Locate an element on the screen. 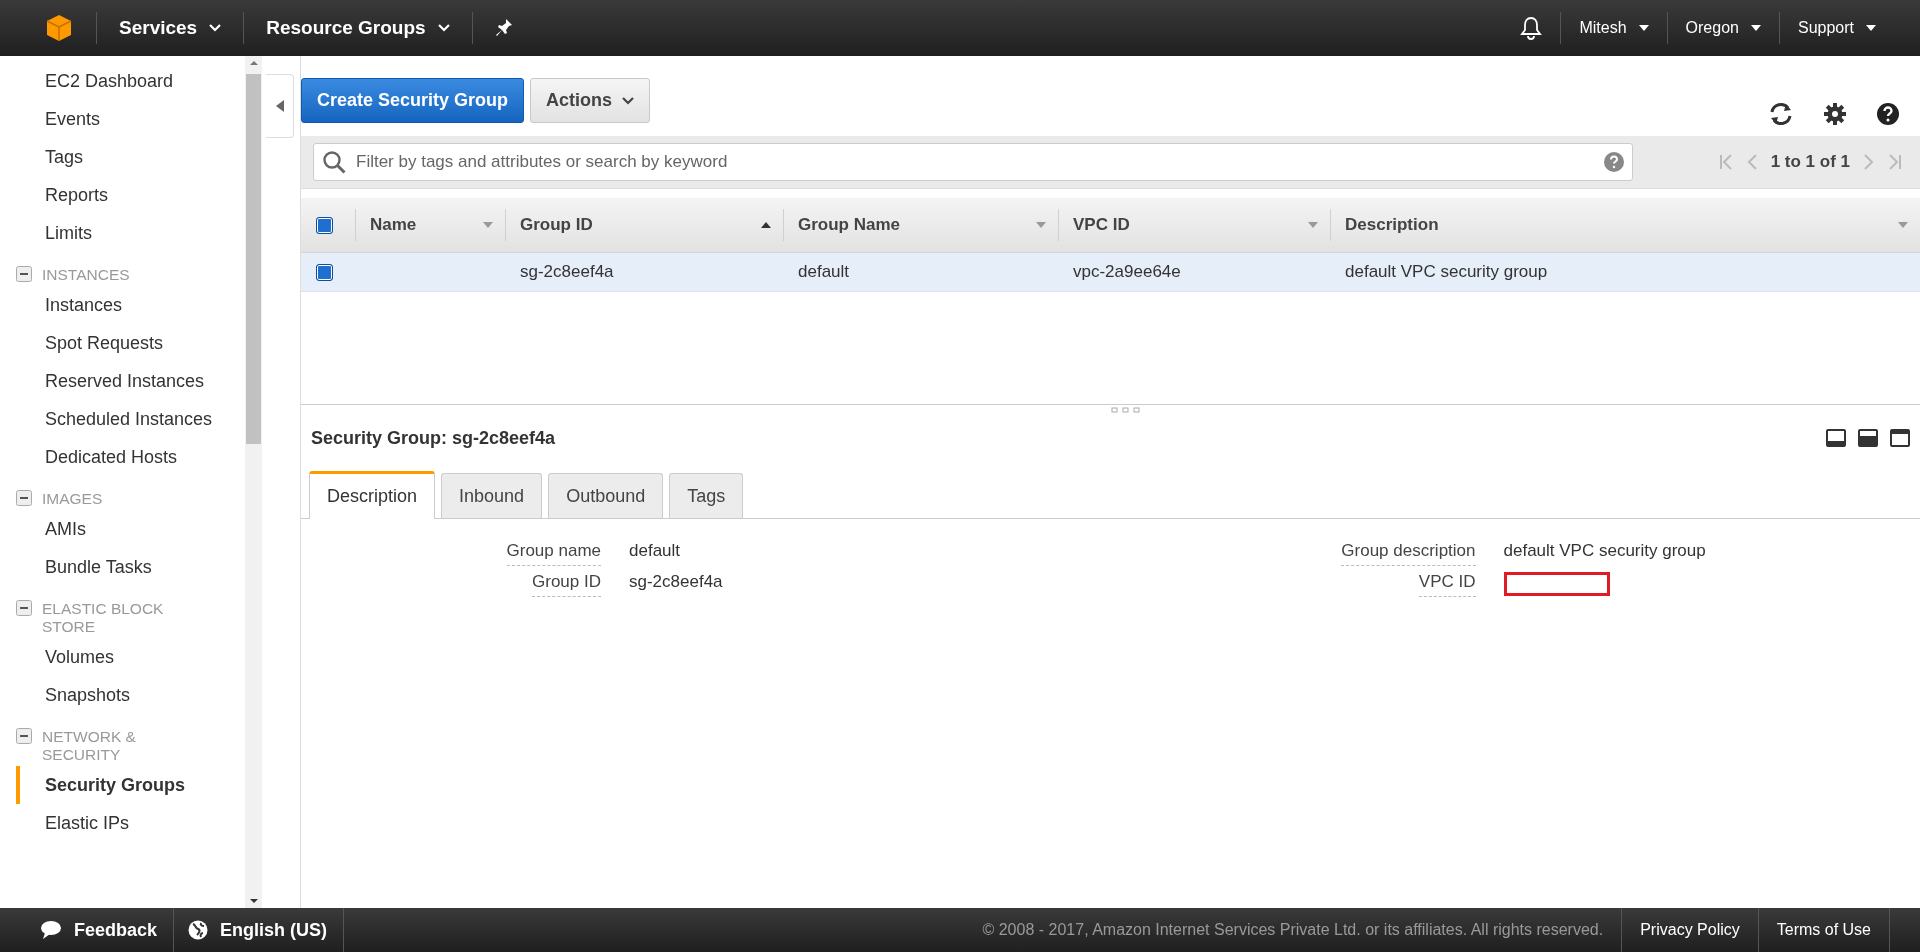 This screenshot has height=952, width=1920. select-all-checkbox is located at coordinates (324, 225).